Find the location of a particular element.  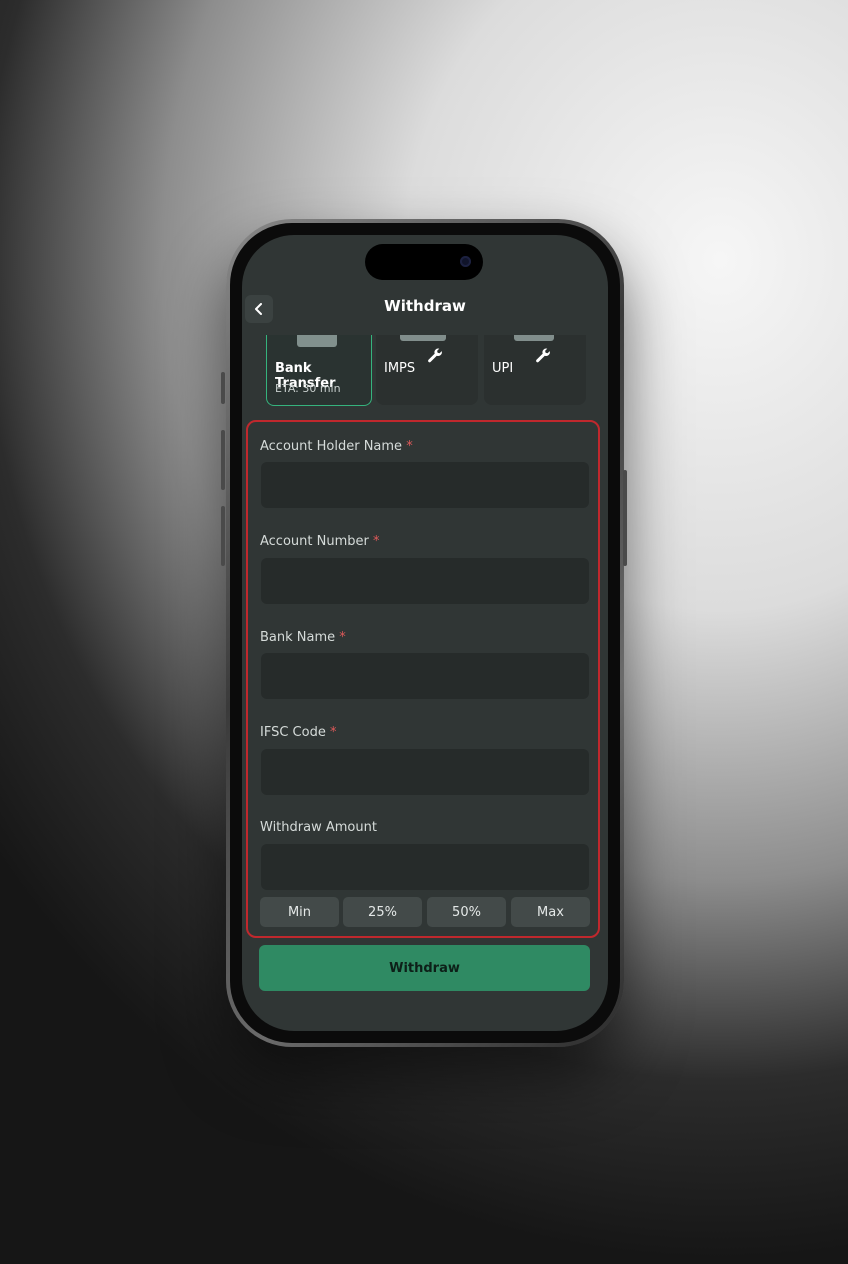

bank-name-label: Bank Name * is located at coordinates (303, 637).